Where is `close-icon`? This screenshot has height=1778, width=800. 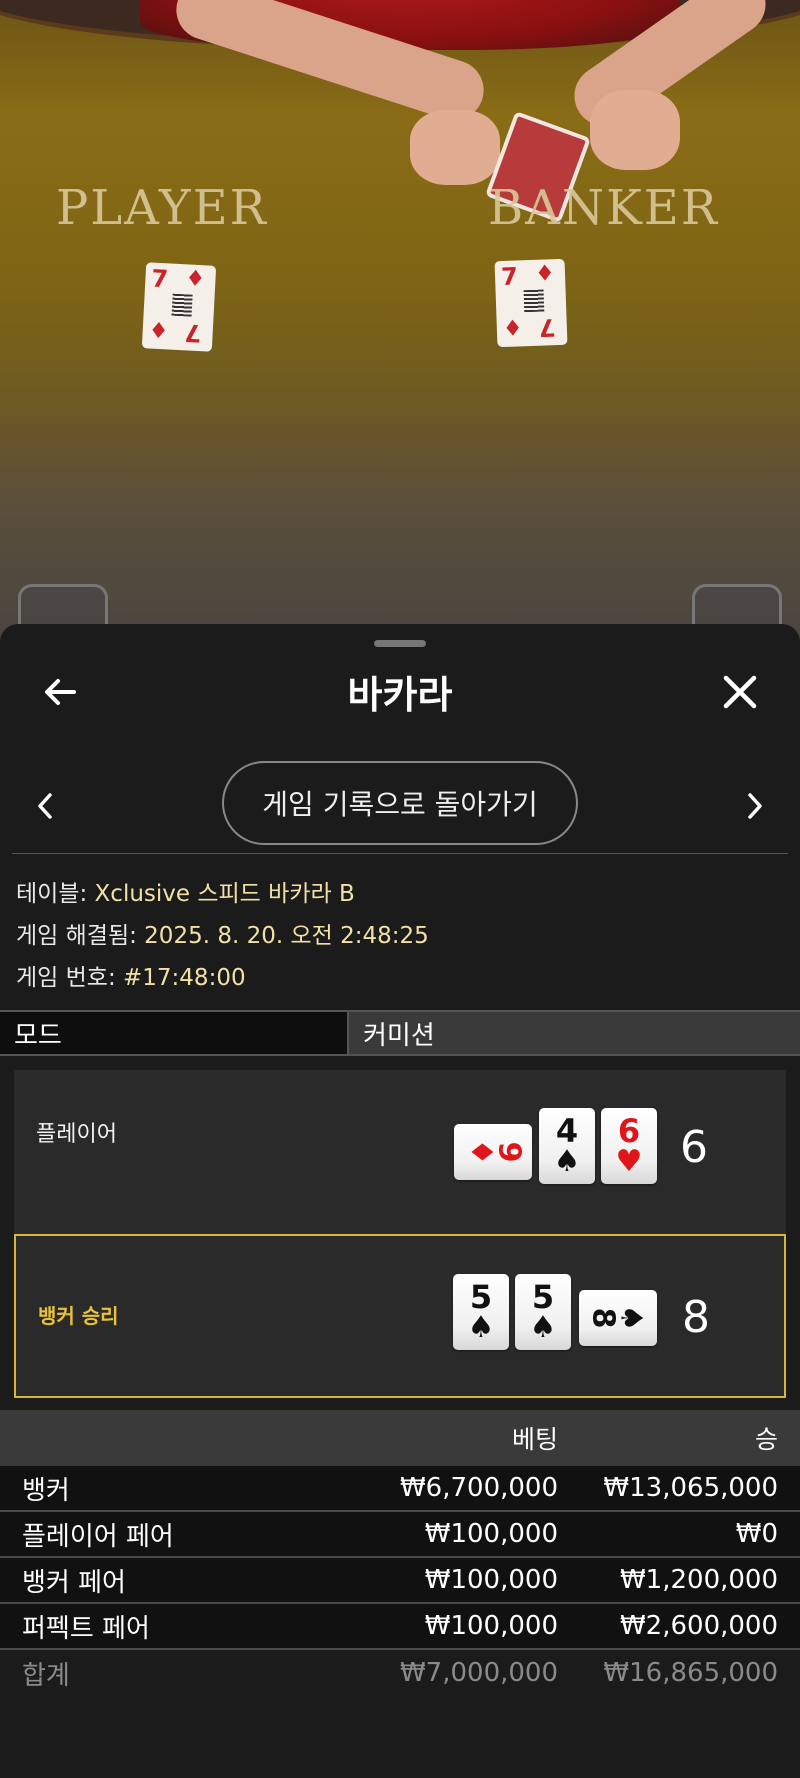 close-icon is located at coordinates (740, 692).